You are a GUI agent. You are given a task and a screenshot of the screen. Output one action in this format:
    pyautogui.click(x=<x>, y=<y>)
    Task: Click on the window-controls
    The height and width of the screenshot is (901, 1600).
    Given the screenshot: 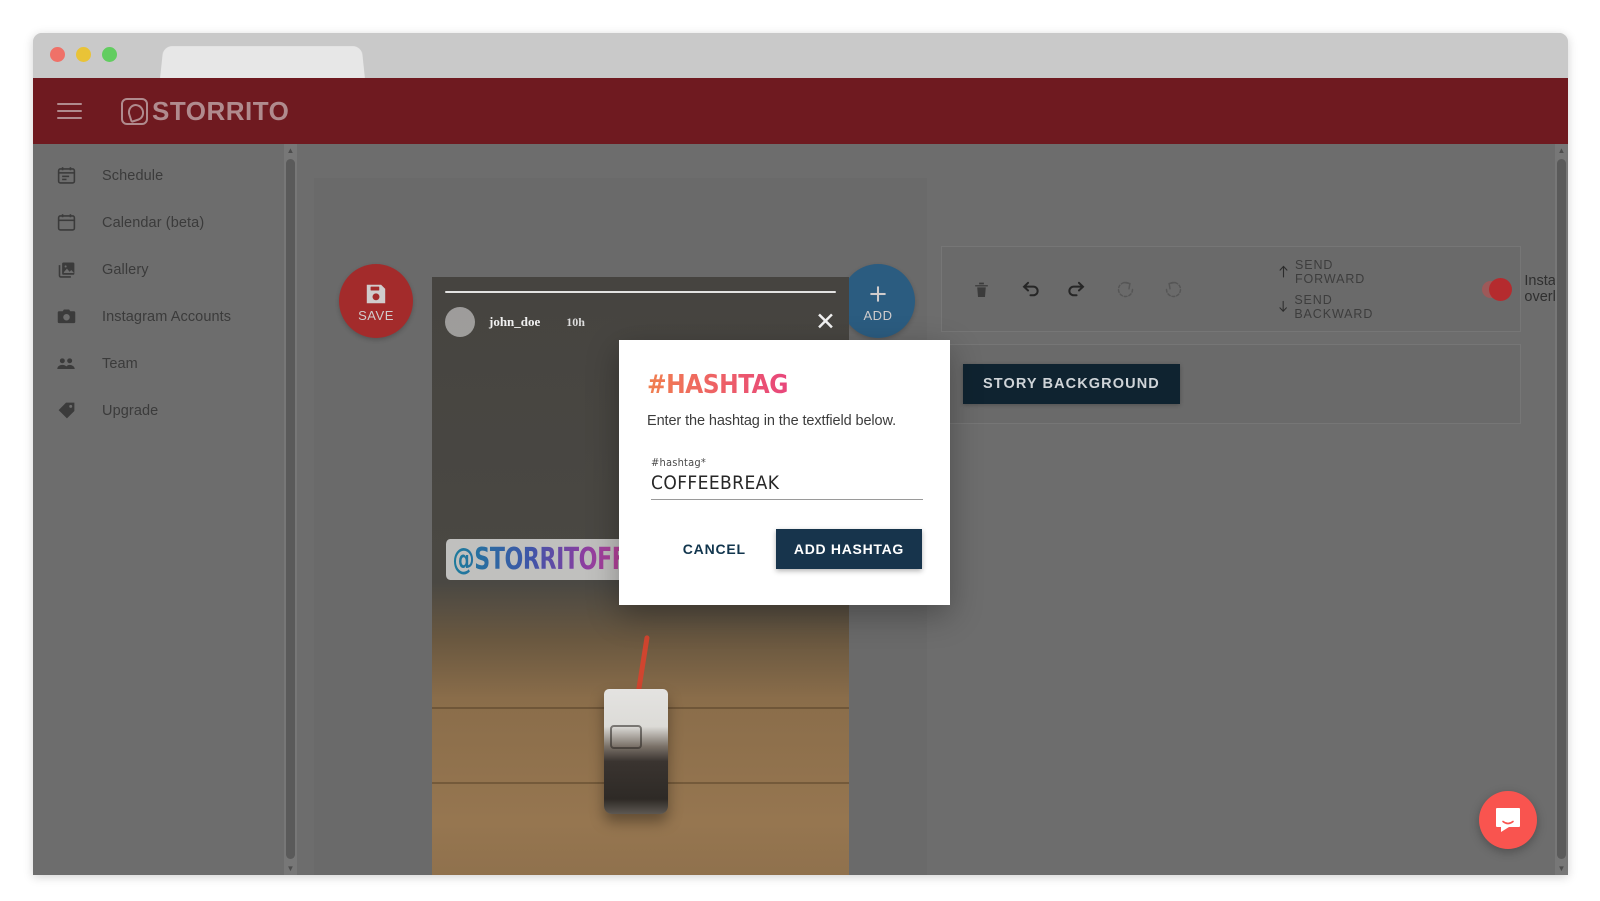 What is the action you would take?
    pyautogui.click(x=83, y=54)
    